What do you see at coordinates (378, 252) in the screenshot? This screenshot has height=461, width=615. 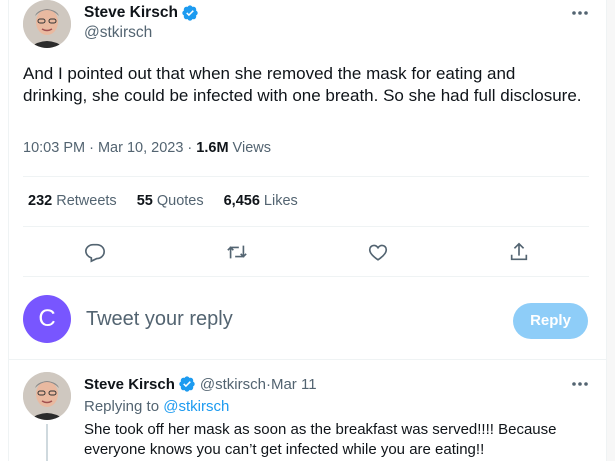 I see `like-icon` at bounding box center [378, 252].